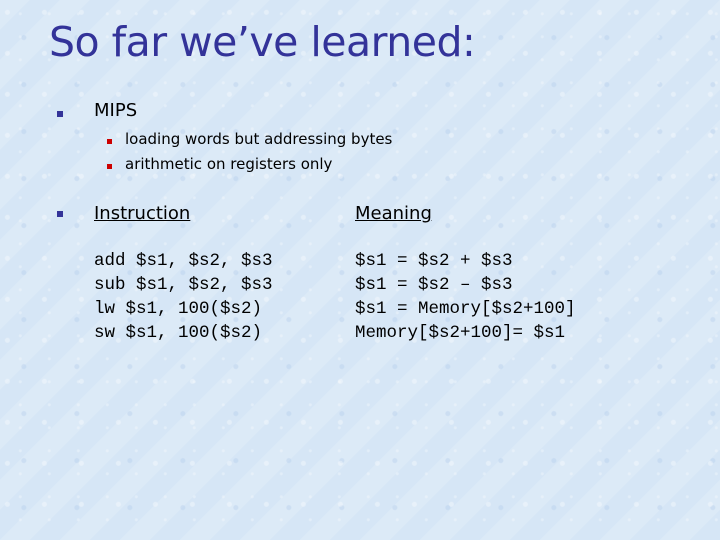  What do you see at coordinates (262, 42) in the screenshot?
I see `slide-title: So far we’ve learned:` at bounding box center [262, 42].